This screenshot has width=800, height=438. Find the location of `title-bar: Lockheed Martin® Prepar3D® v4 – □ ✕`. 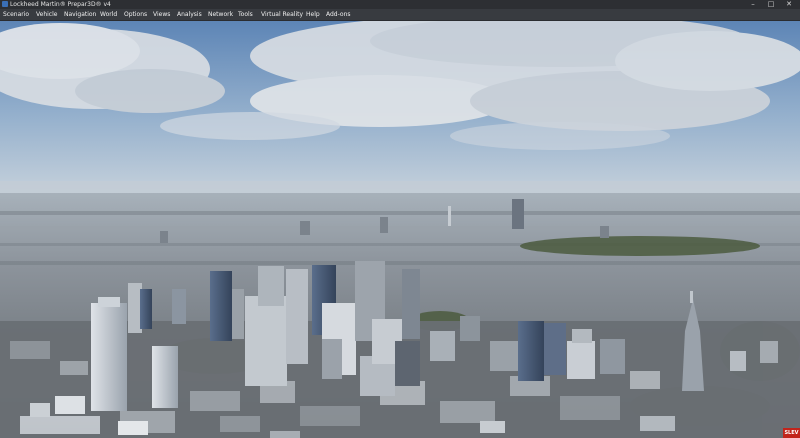

title-bar: Lockheed Martin® Prepar3D® v4 – □ ✕ is located at coordinates (400, 4).